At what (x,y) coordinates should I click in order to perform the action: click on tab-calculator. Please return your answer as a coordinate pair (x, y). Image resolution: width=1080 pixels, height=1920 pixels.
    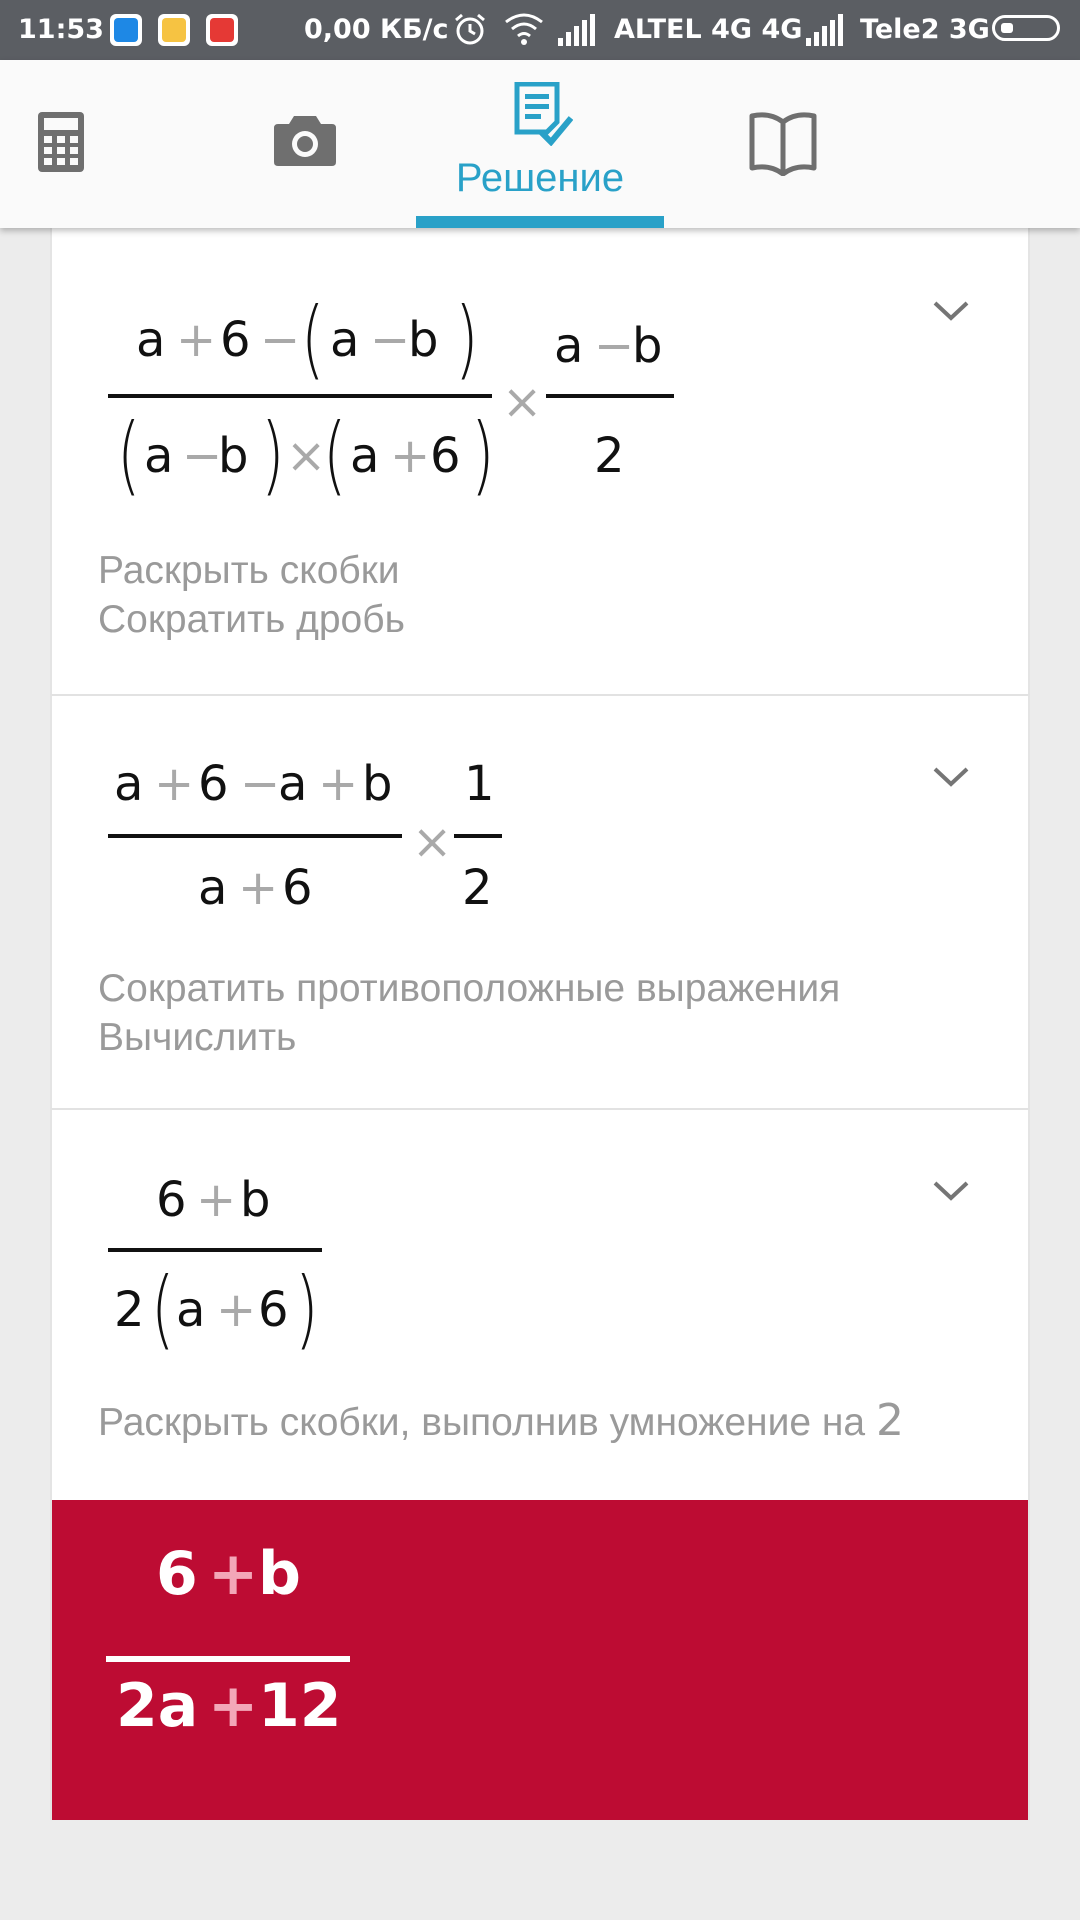
    Looking at the image, I should click on (60, 144).